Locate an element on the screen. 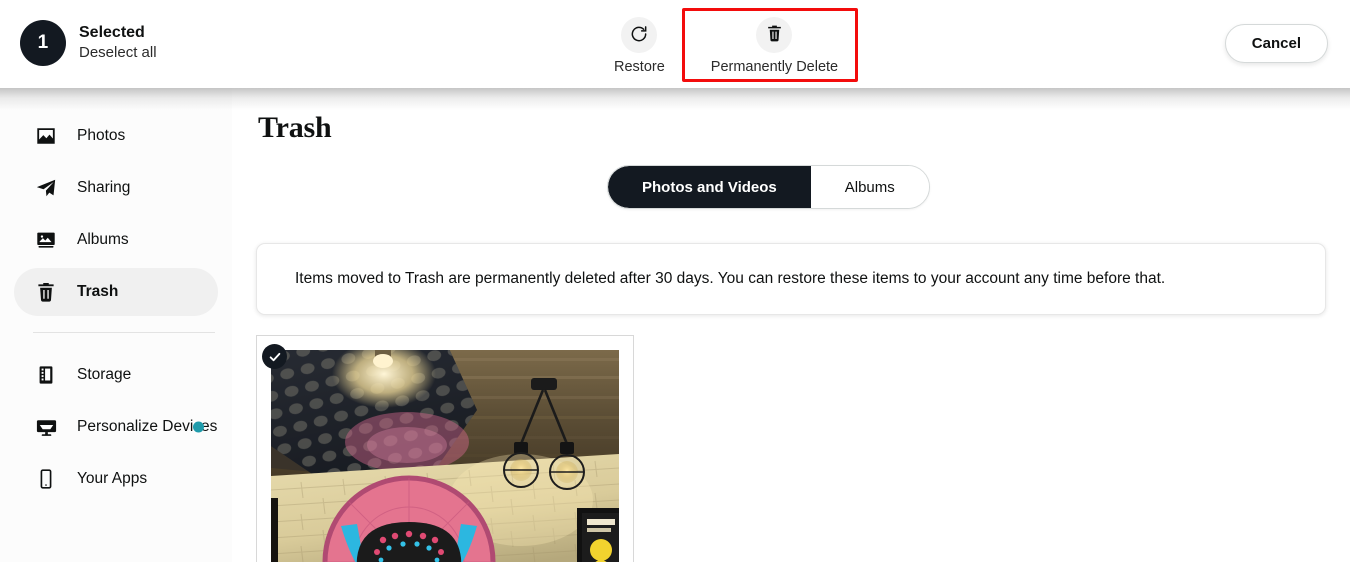 The height and width of the screenshot is (562, 1350). tab-albums: Albums is located at coordinates (869, 187).